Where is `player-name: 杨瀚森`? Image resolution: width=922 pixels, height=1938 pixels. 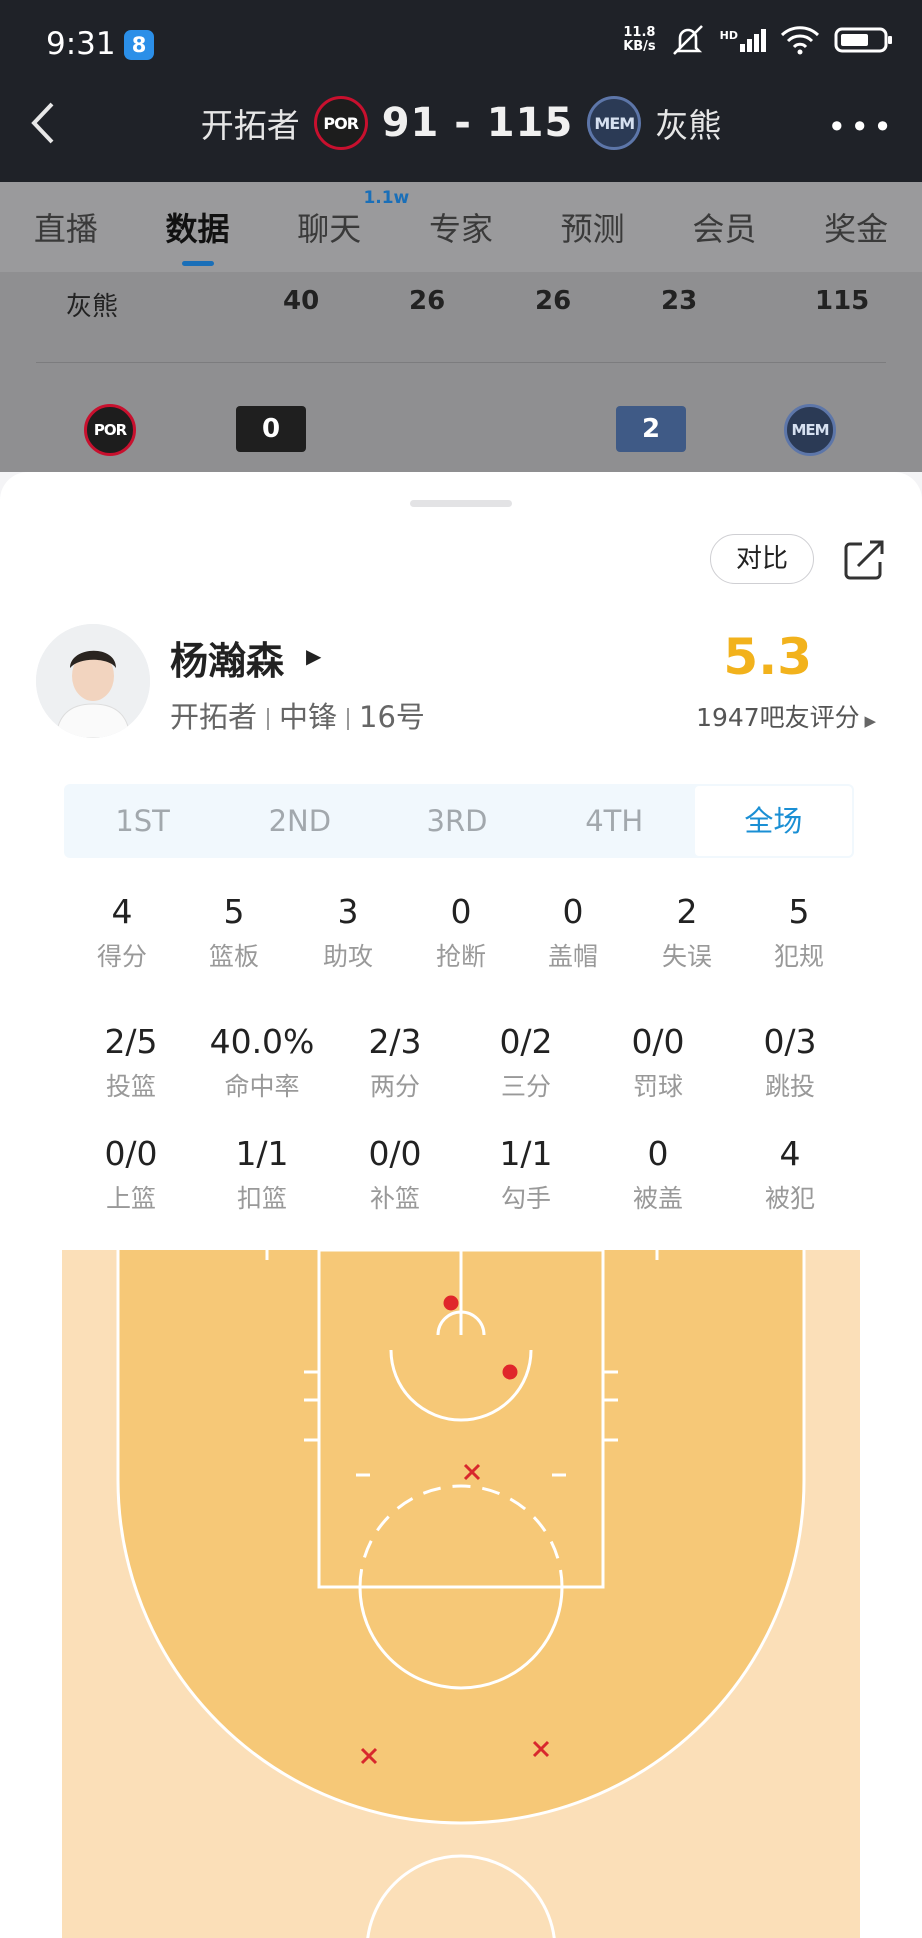 player-name: 杨瀚森 is located at coordinates (227, 657).